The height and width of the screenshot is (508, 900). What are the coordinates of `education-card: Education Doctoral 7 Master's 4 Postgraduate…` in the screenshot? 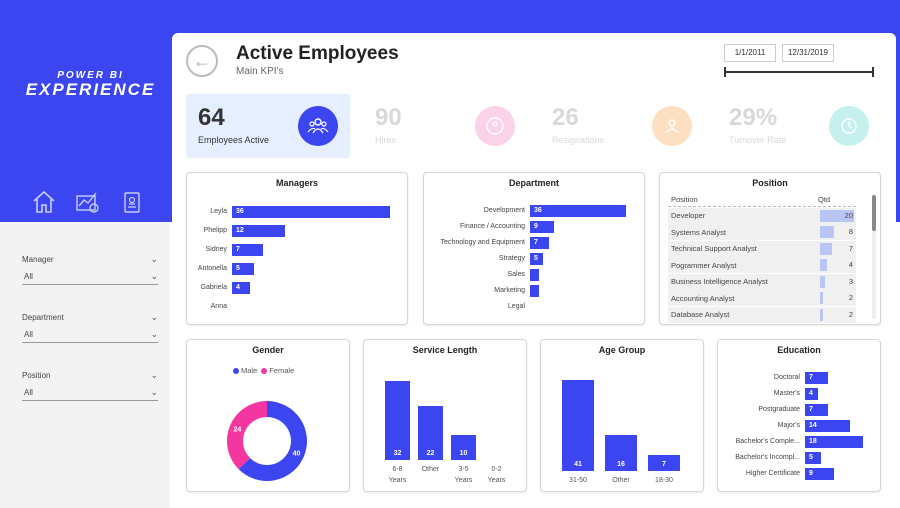 It's located at (799, 415).